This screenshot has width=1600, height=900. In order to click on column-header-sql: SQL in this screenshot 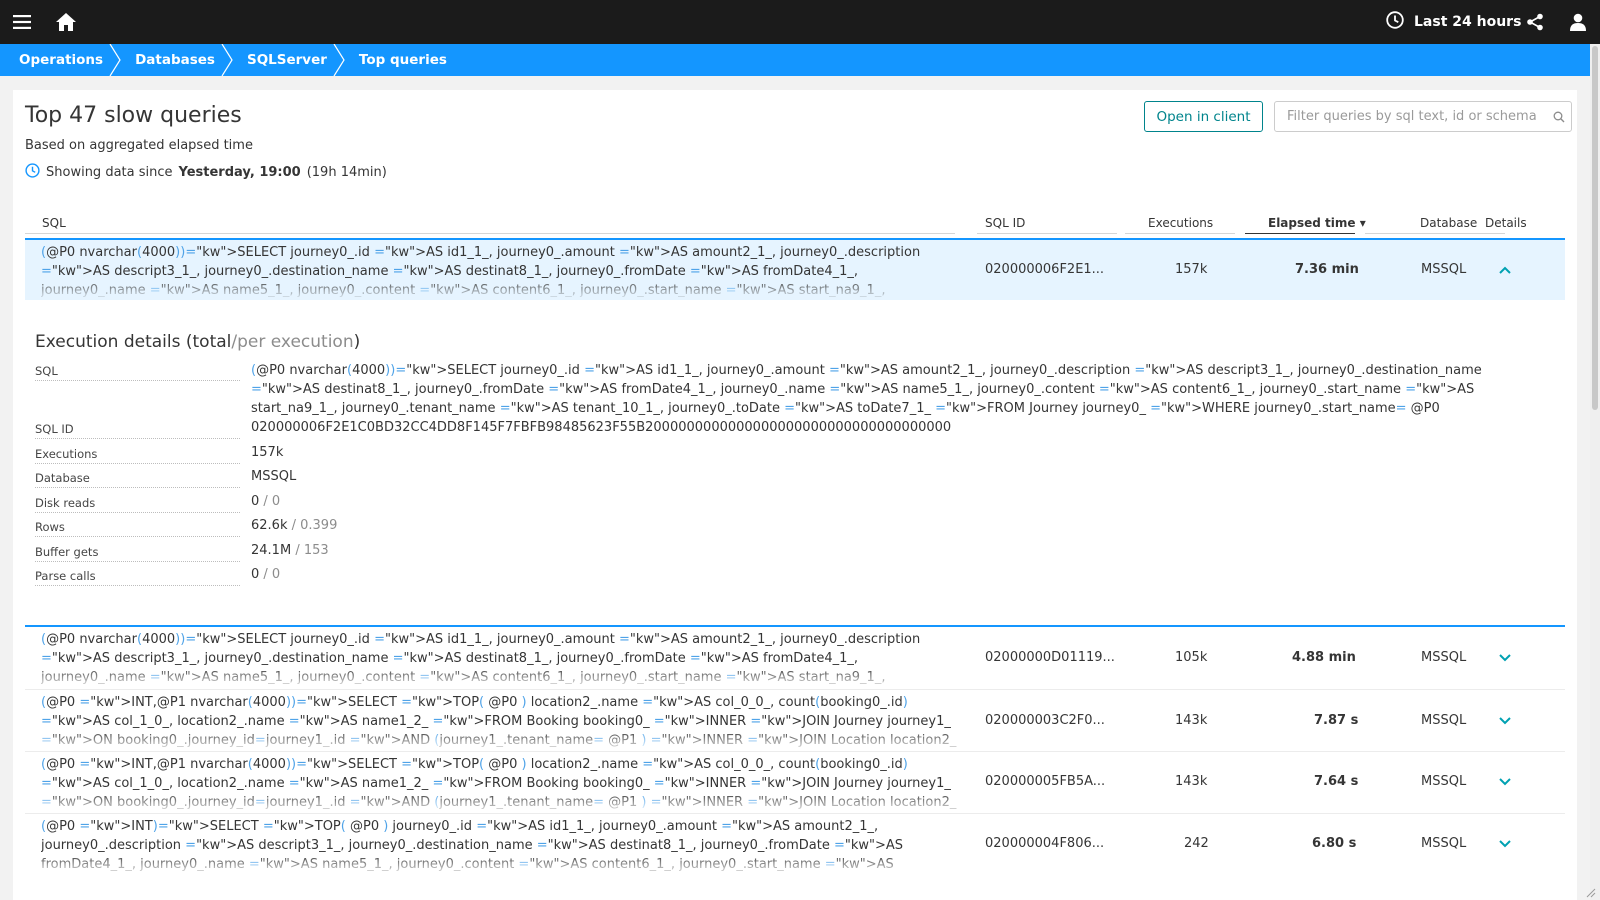, I will do `click(54, 223)`.